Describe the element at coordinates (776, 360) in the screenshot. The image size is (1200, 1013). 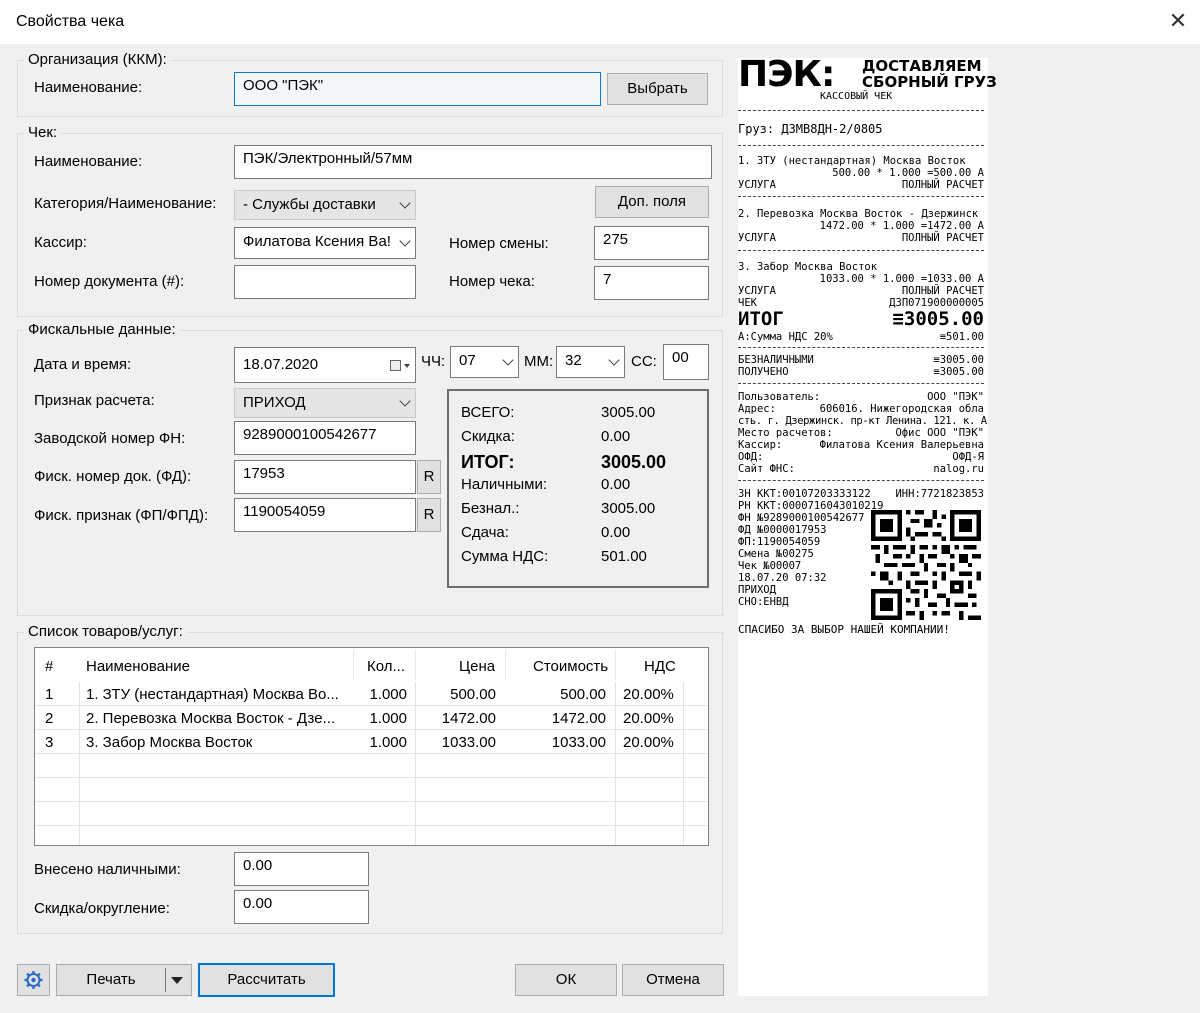
I see `receipt-noncash-label: БЕЗНАЛИЧНЫМИ` at that location.